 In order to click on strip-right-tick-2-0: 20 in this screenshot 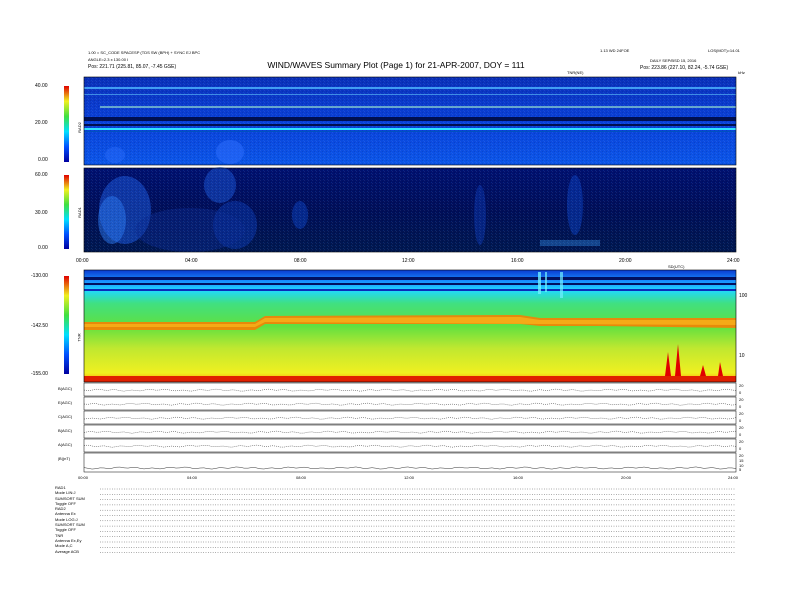, I will do `click(741, 413)`.